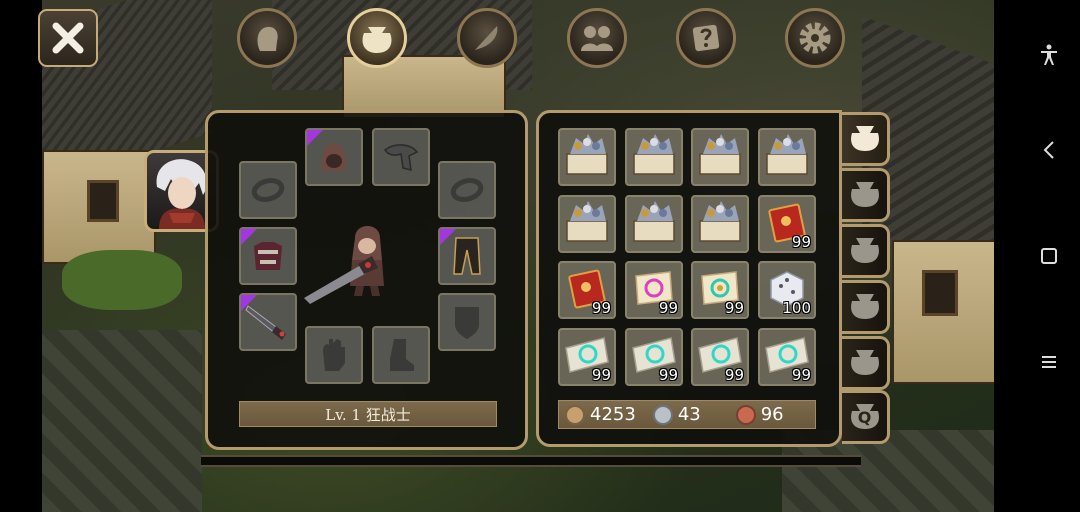  I want to click on back-icon, so click(1048, 150).